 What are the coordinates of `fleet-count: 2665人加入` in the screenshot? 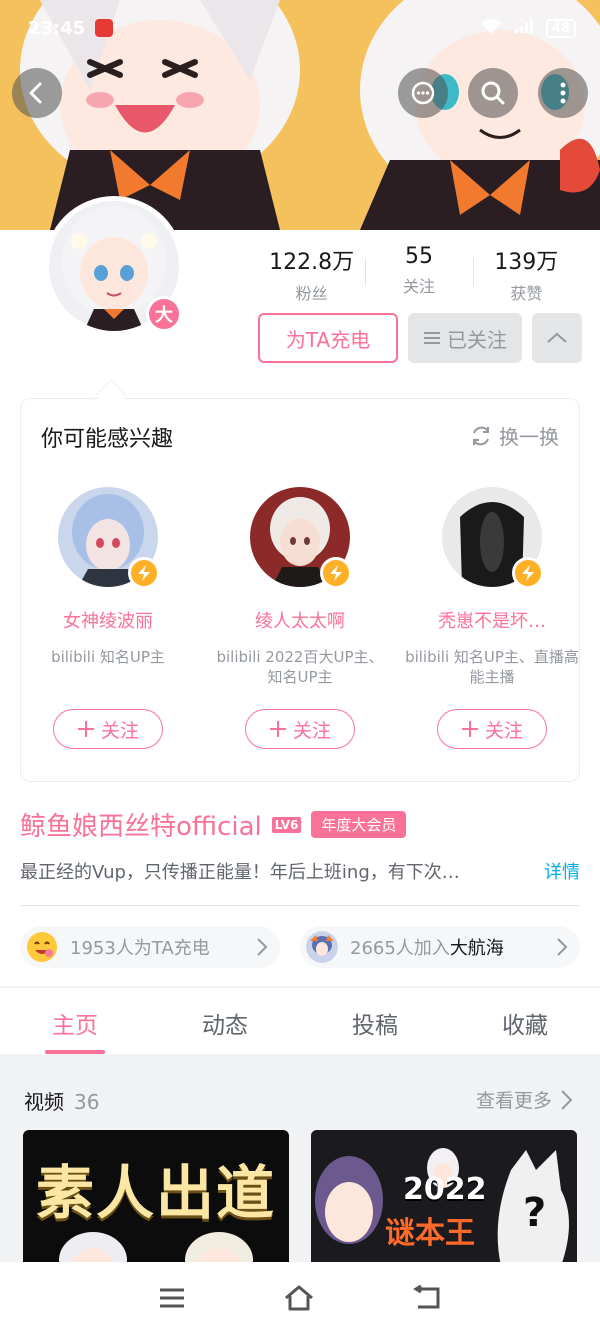 It's located at (400, 948).